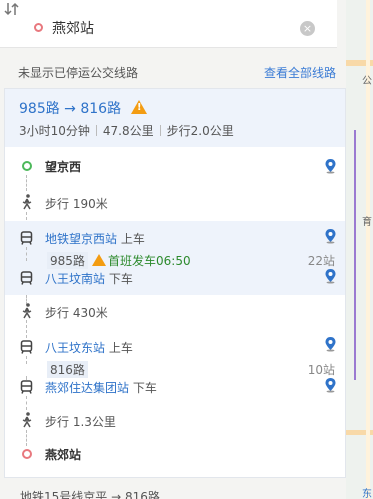  I want to click on route-title: 985路 → 816路, so click(70, 109).